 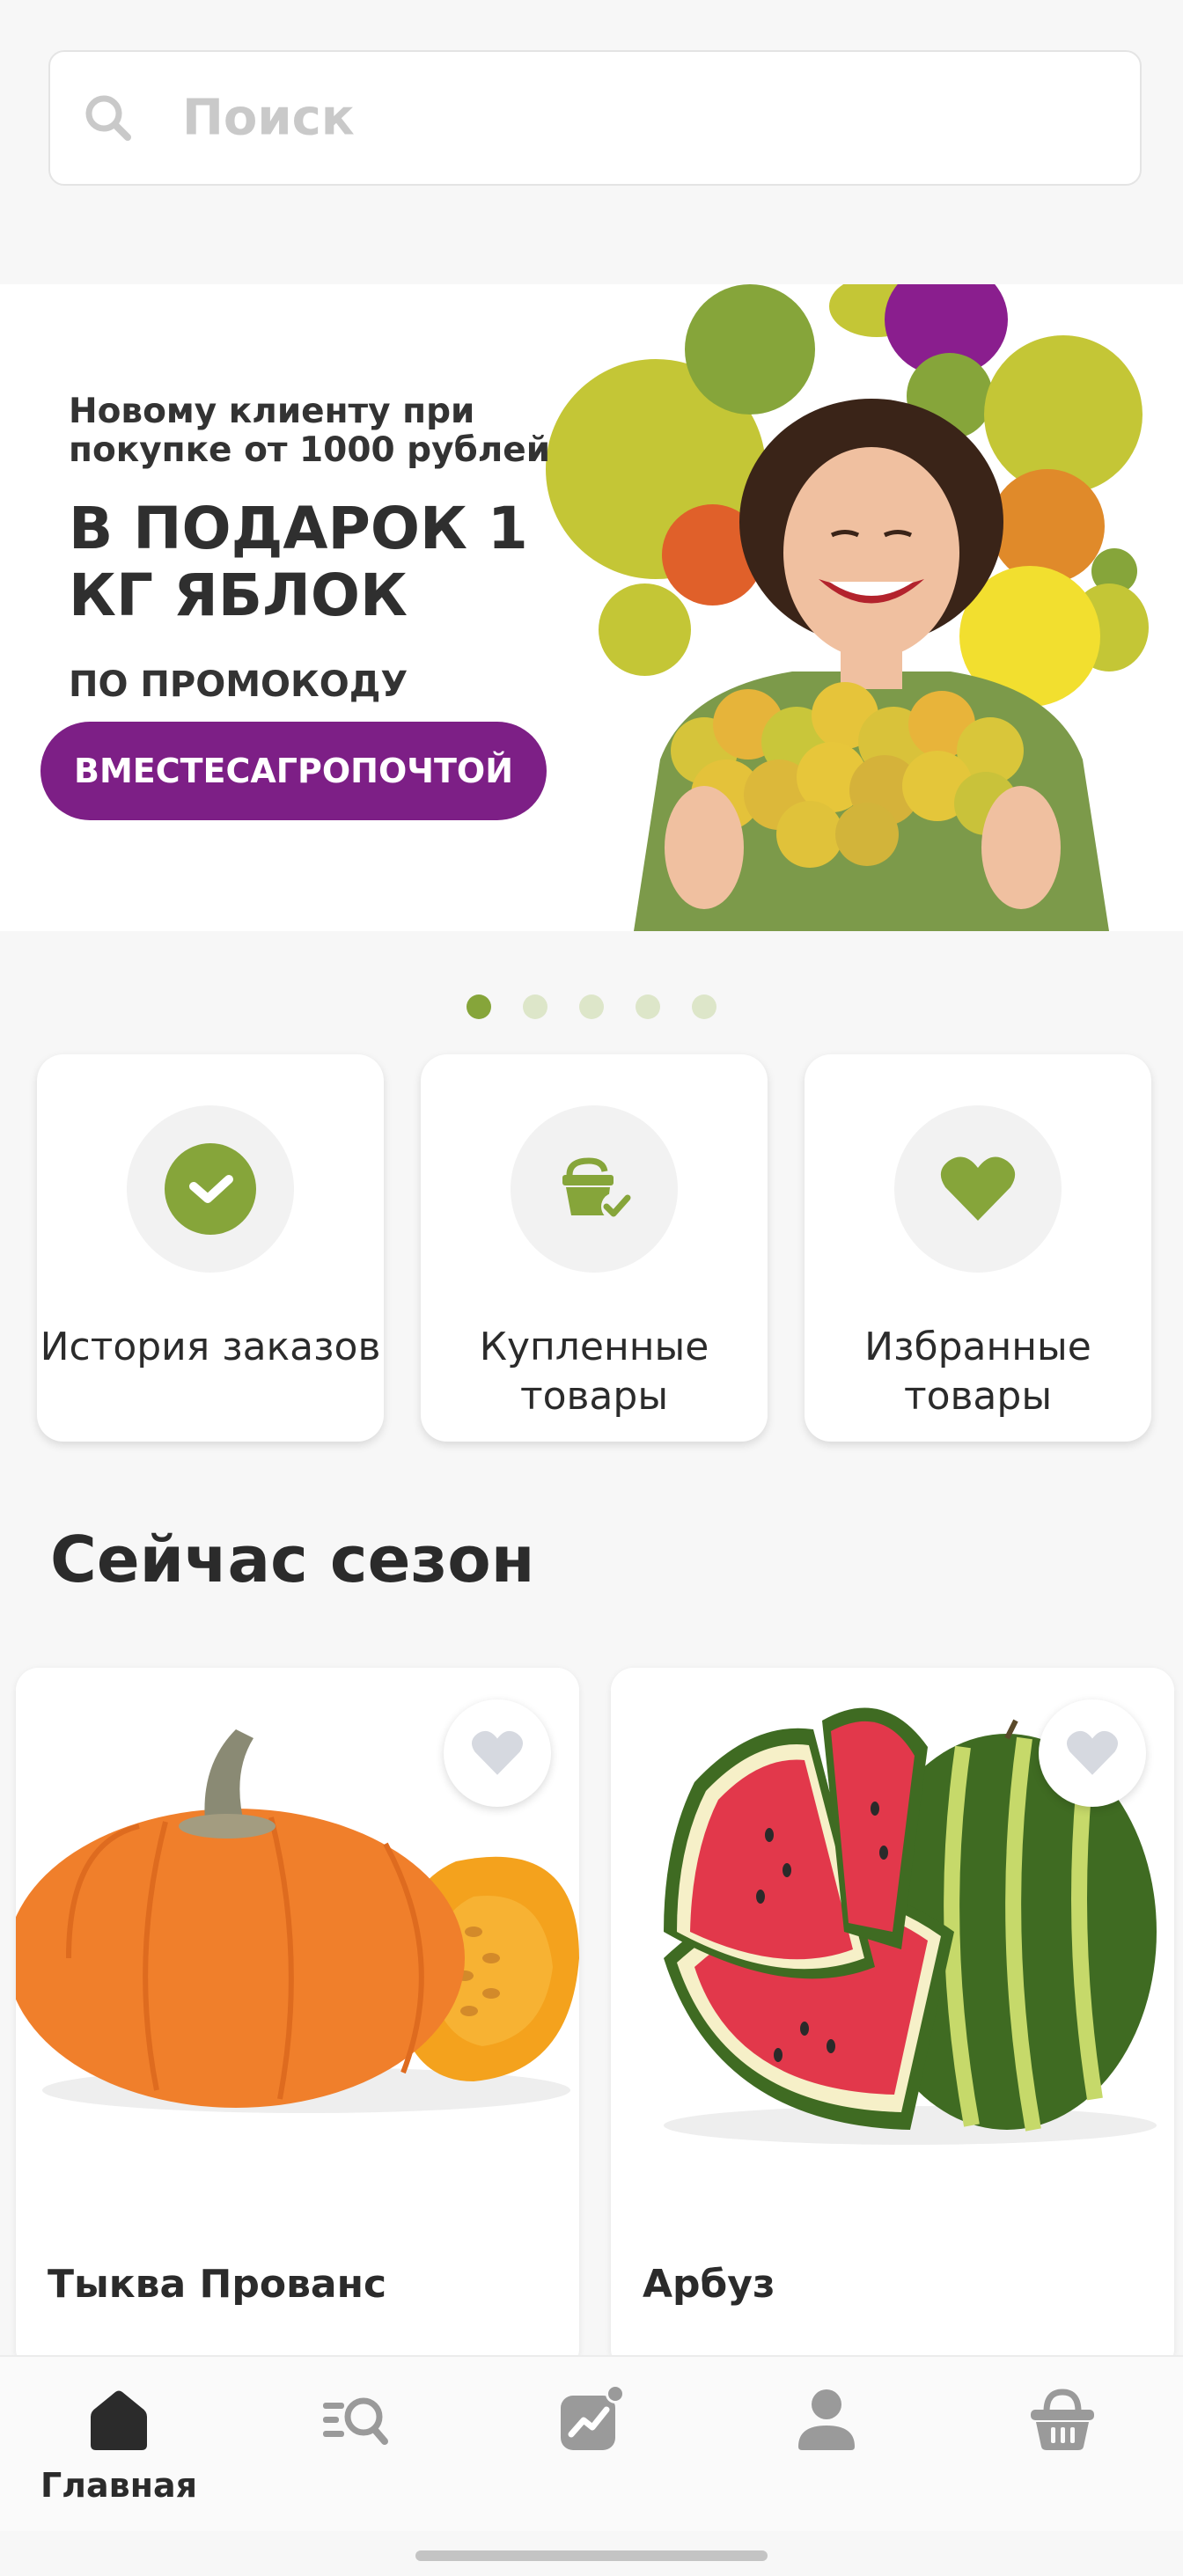 I want to click on promo-code-label: ПО ПРОМОКОДУ, so click(x=239, y=684).